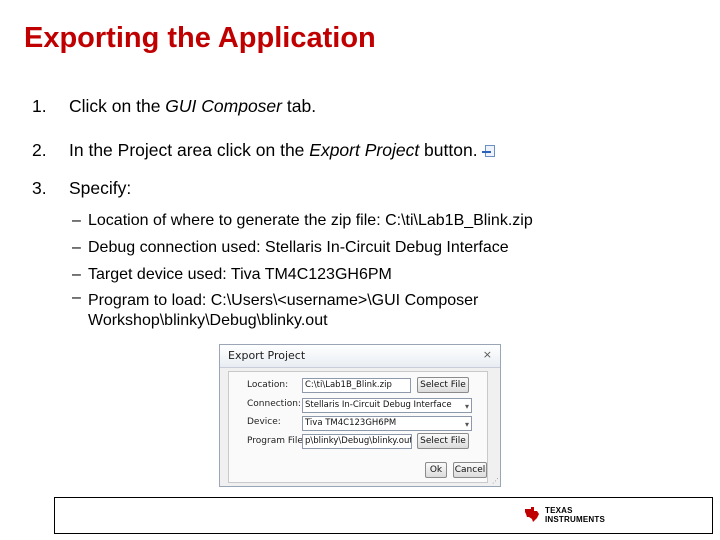 The image size is (720, 540). Describe the element at coordinates (274, 404) in the screenshot. I see `connection-label: Connection:` at that location.